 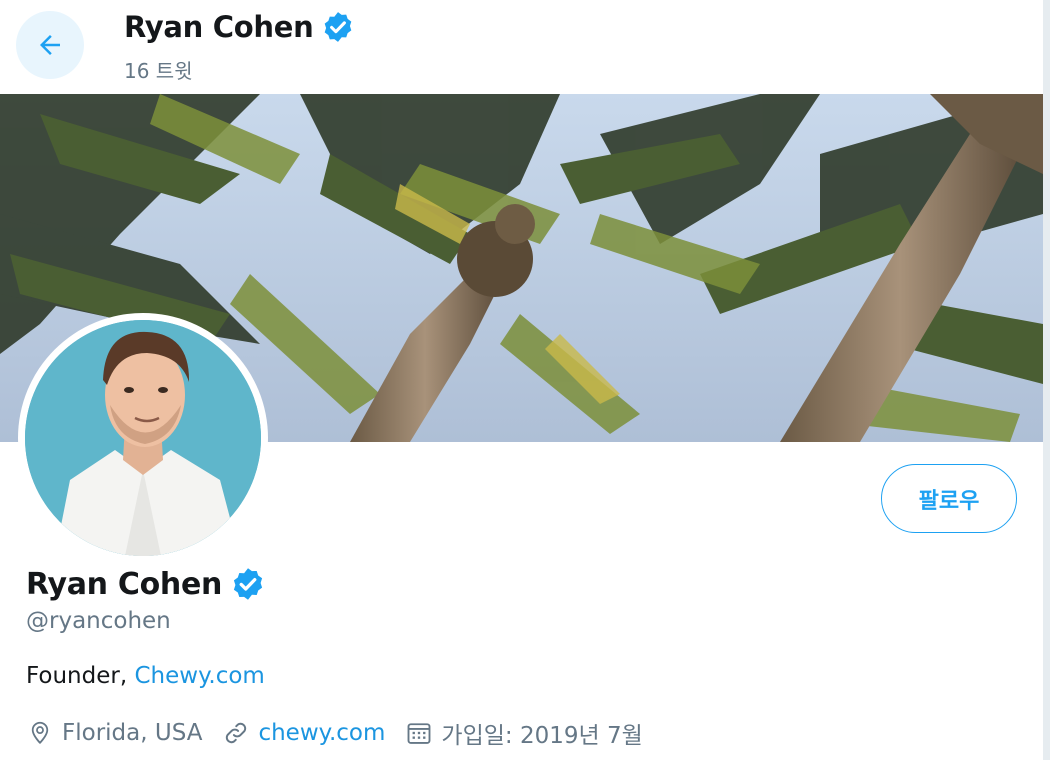 I want to click on link-icon, so click(x=236, y=733).